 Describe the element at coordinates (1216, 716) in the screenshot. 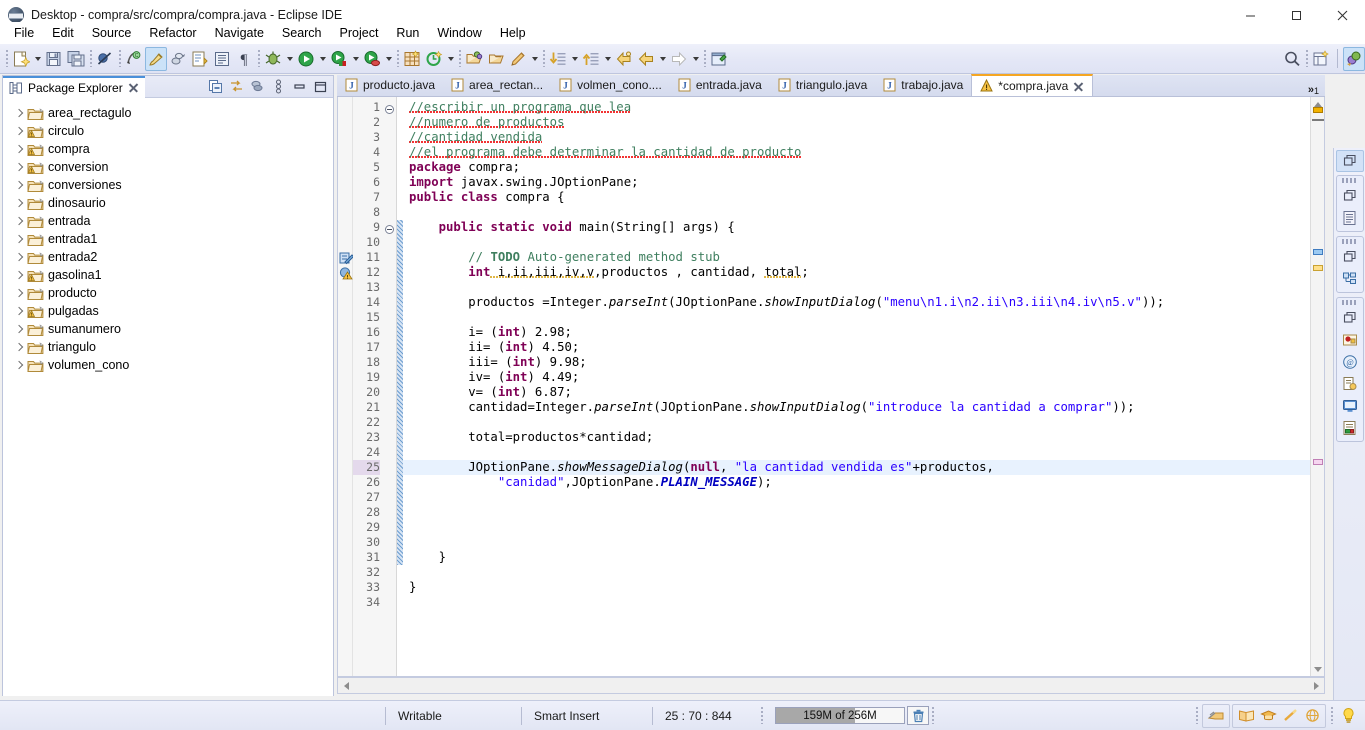

I see `toggle-fullscreen-icon` at that location.